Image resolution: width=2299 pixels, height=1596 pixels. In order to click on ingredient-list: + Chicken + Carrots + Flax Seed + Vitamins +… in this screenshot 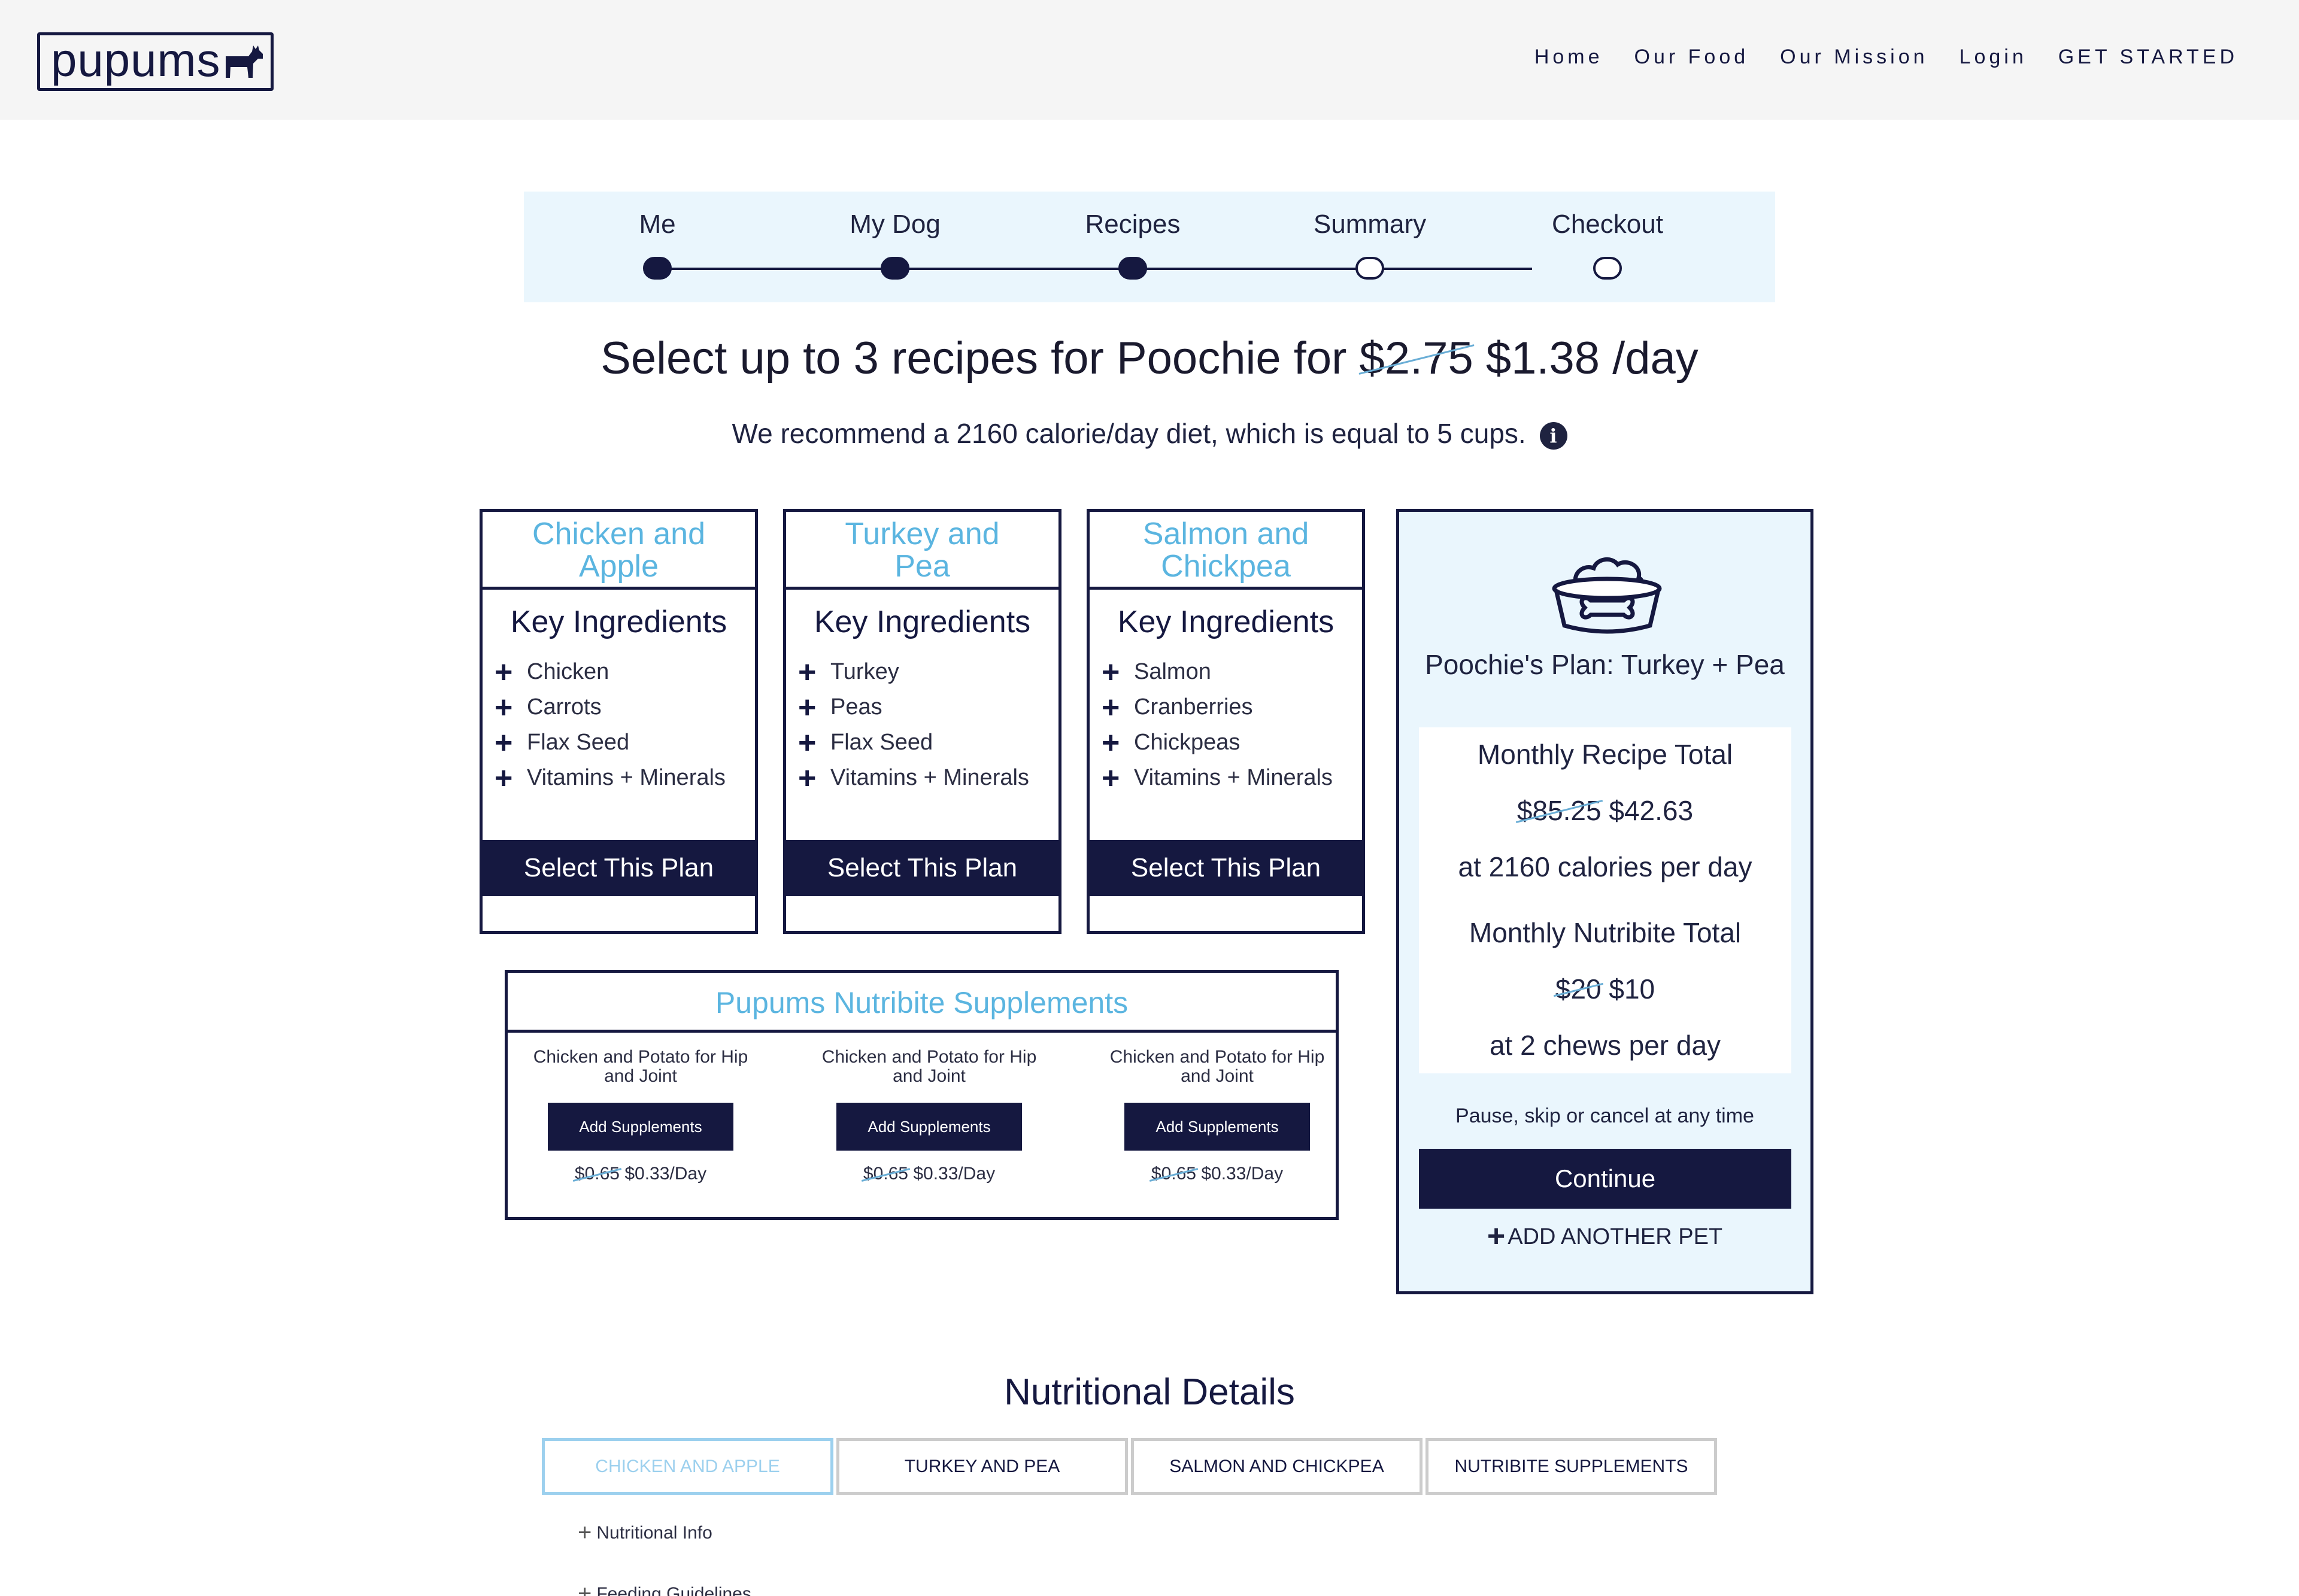, I will do `click(619, 725)`.